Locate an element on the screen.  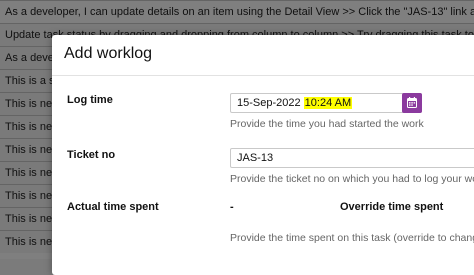
actual-time-label: Actual time spent is located at coordinates (113, 207).